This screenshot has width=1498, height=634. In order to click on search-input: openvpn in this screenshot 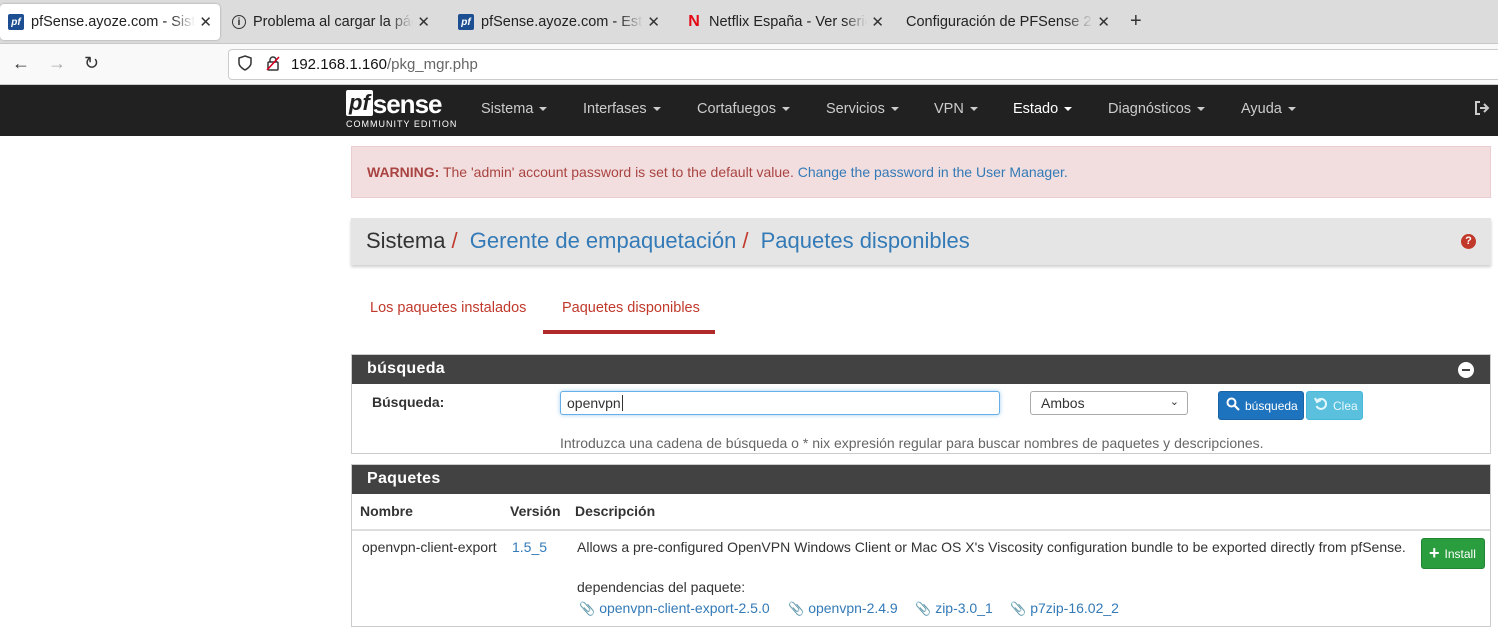, I will do `click(780, 403)`.